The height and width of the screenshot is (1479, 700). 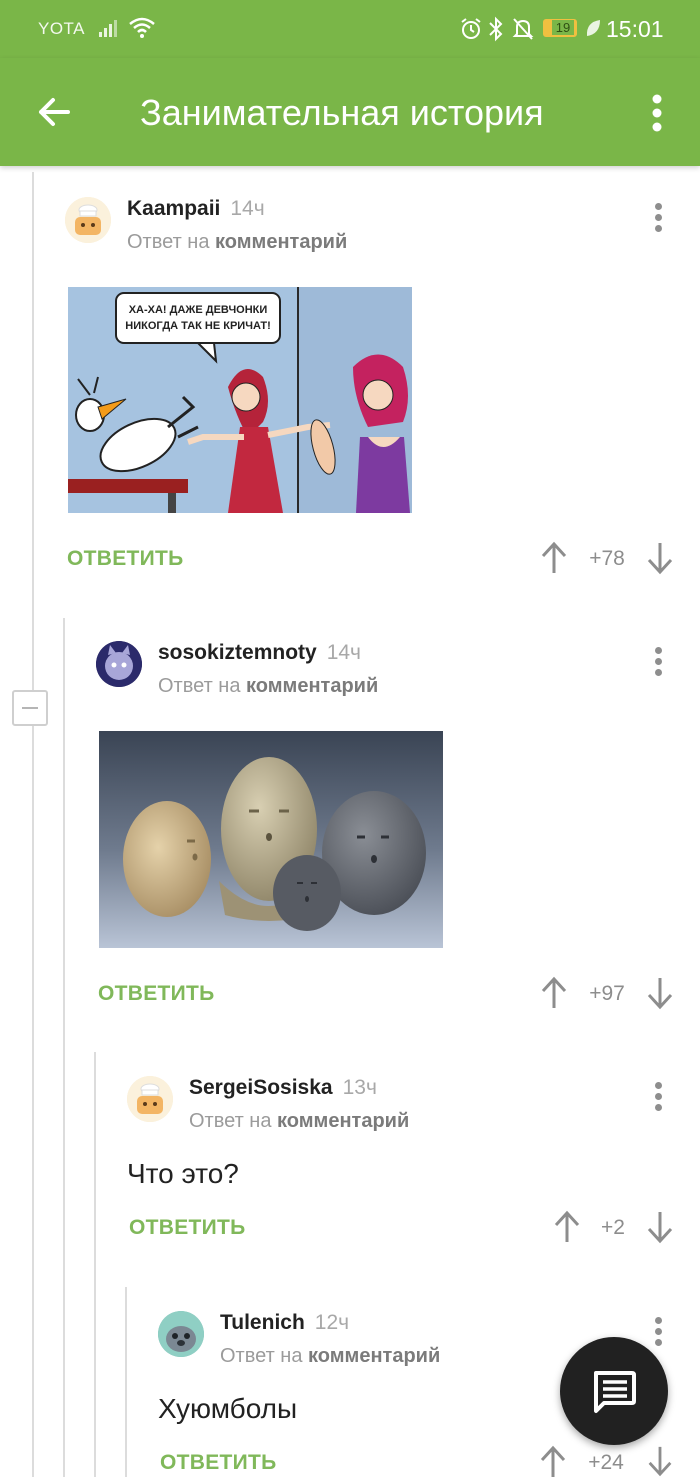 I want to click on vote-score: +24, so click(x=606, y=1462).